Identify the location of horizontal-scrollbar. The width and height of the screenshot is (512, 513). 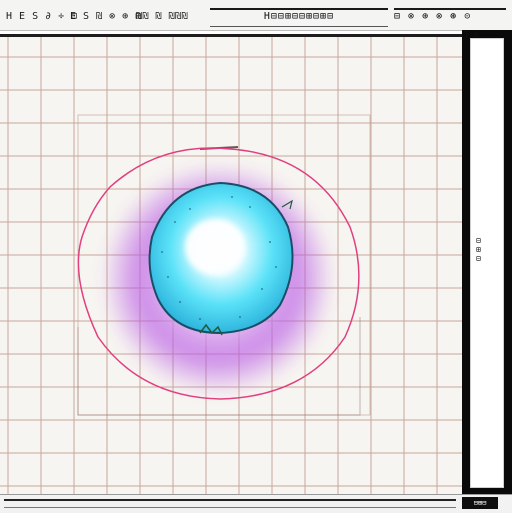
(230, 503).